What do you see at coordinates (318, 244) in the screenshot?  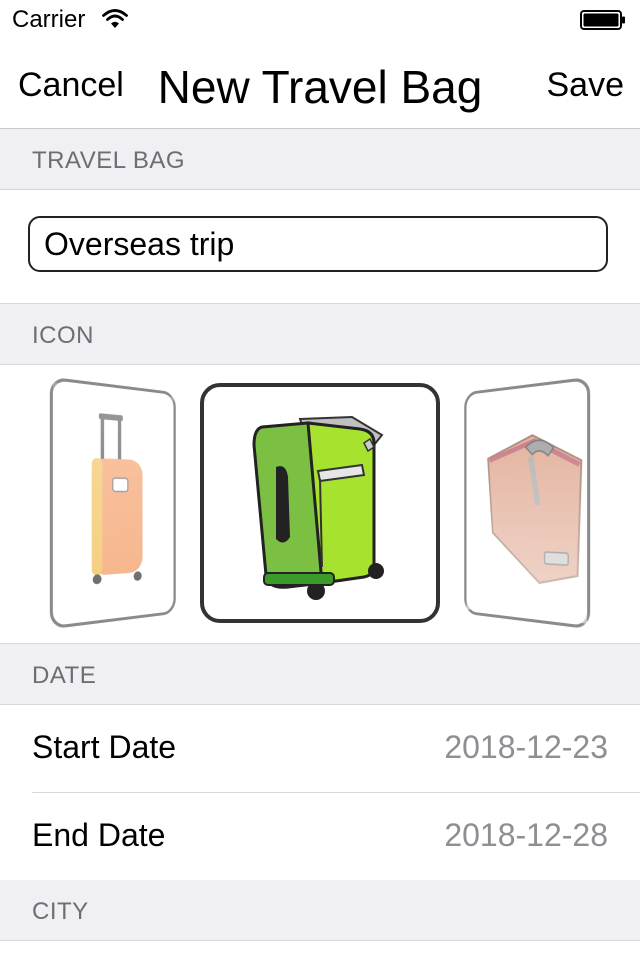 I see `travel-bag-name-input` at bounding box center [318, 244].